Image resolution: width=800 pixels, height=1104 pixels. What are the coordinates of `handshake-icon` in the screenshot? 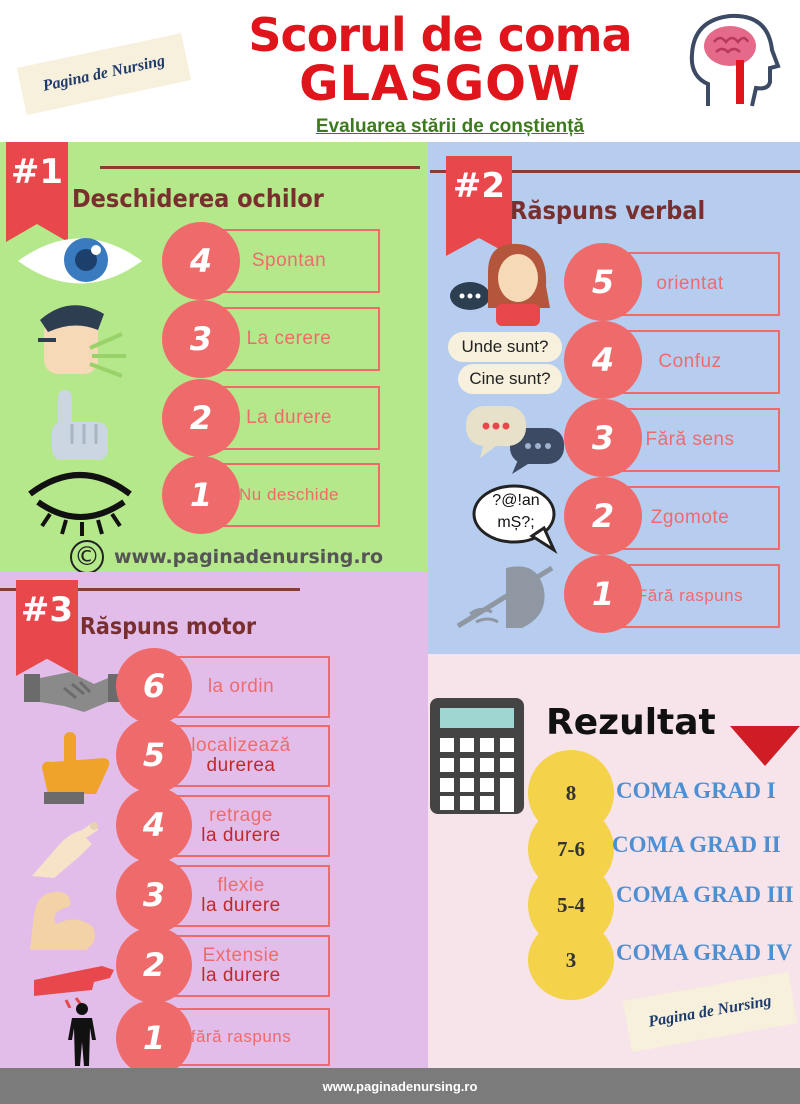 It's located at (74, 691).